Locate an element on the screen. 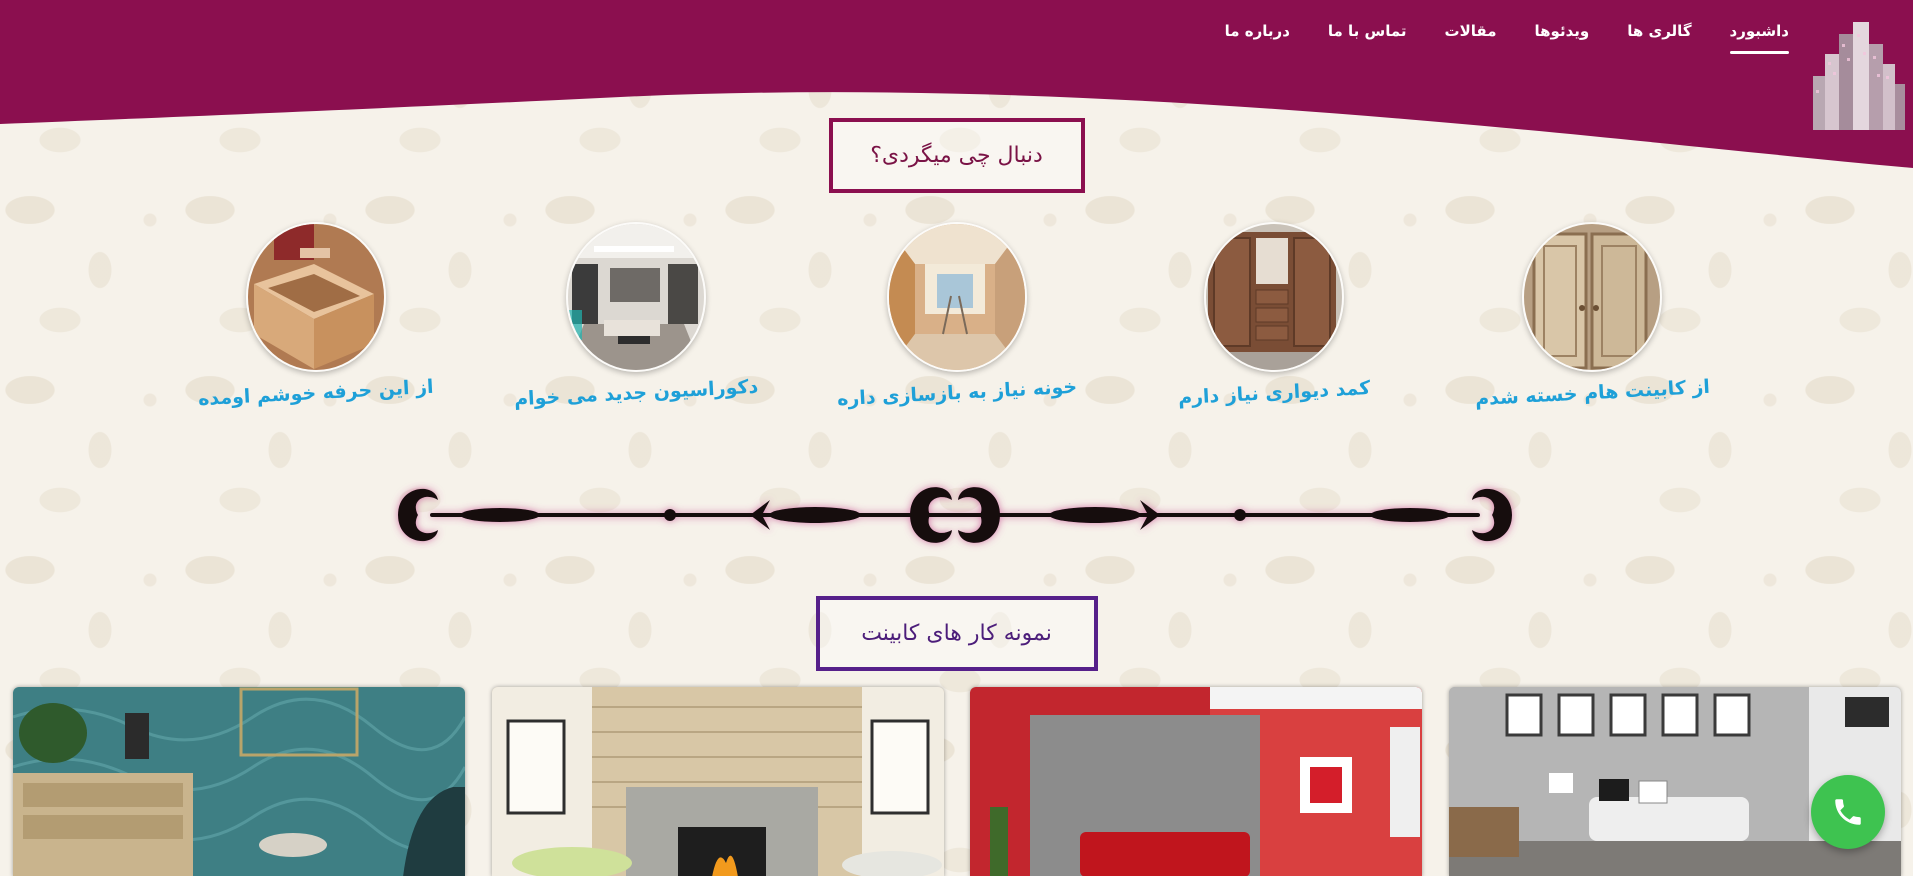 This screenshot has height=876, width=1913. teal-wallpaper-room-image is located at coordinates (239, 781).